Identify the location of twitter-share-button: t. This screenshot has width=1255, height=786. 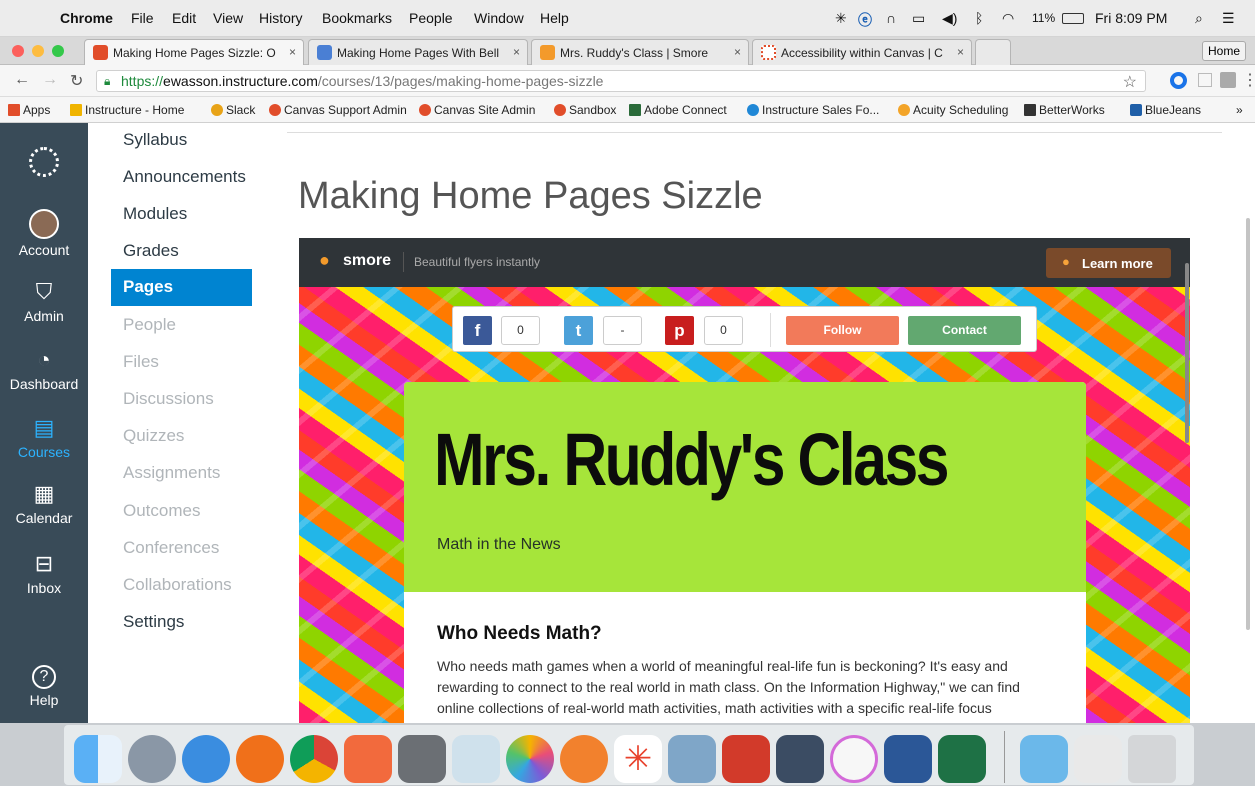
(578, 330).